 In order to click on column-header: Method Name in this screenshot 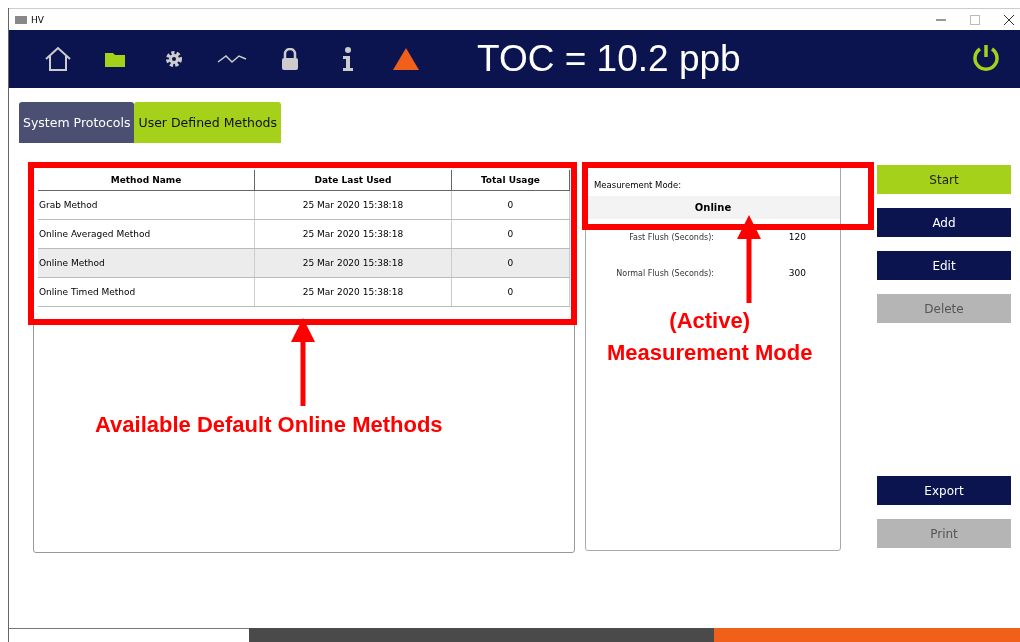, I will do `click(146, 180)`.